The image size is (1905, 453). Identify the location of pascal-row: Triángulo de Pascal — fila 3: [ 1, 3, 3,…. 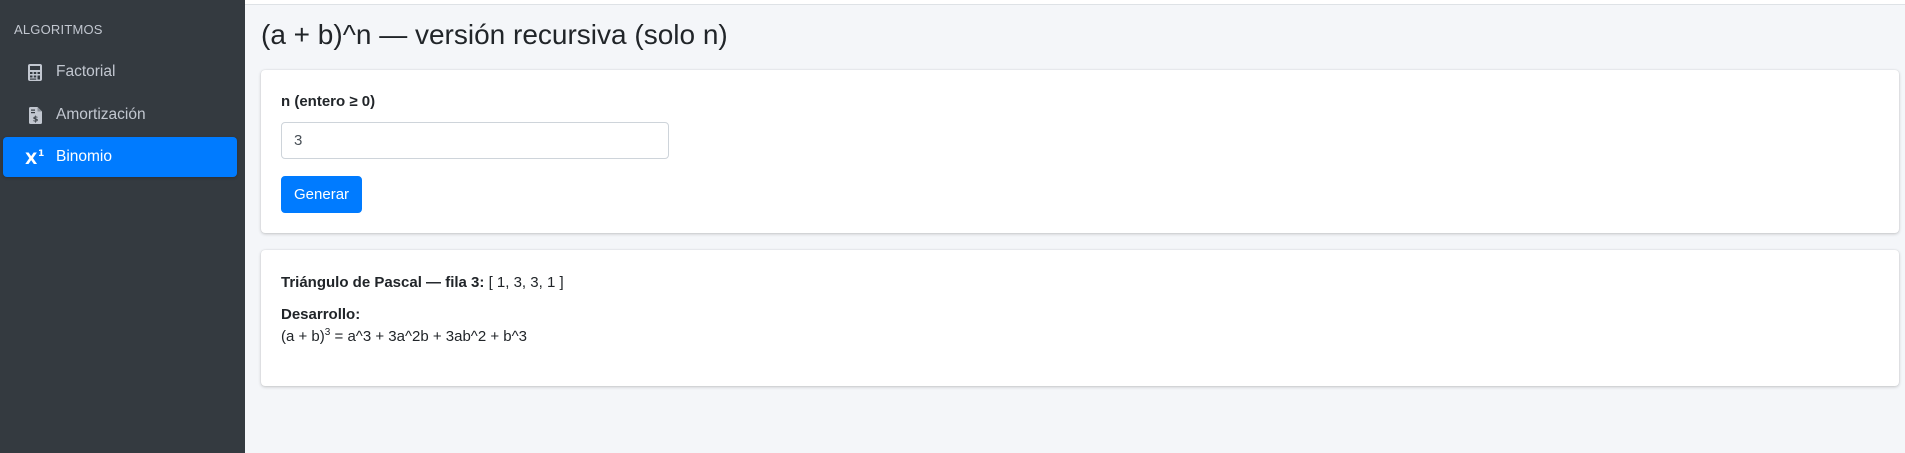
(422, 282).